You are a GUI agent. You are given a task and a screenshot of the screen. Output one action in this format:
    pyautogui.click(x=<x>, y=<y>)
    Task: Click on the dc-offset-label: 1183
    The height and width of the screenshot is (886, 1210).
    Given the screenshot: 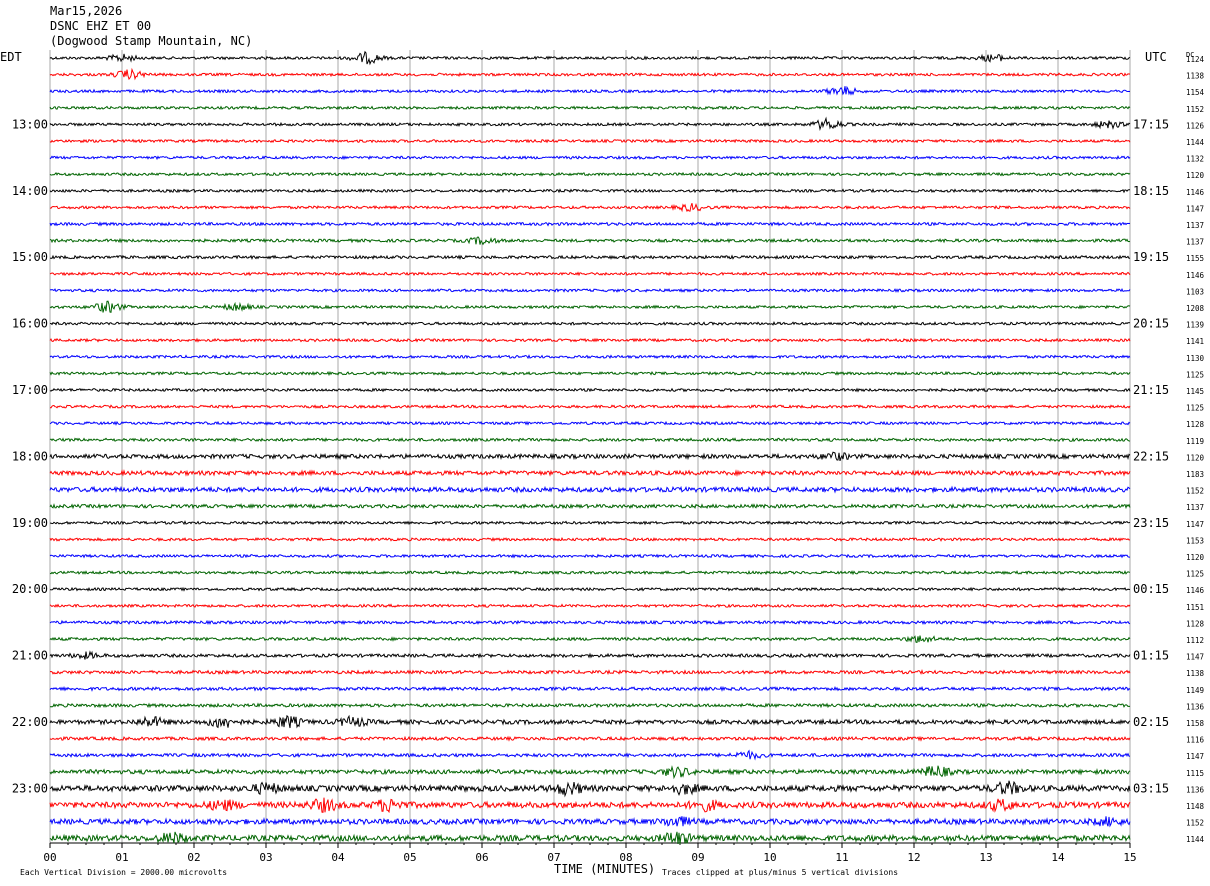 What is the action you would take?
    pyautogui.click(x=1195, y=474)
    